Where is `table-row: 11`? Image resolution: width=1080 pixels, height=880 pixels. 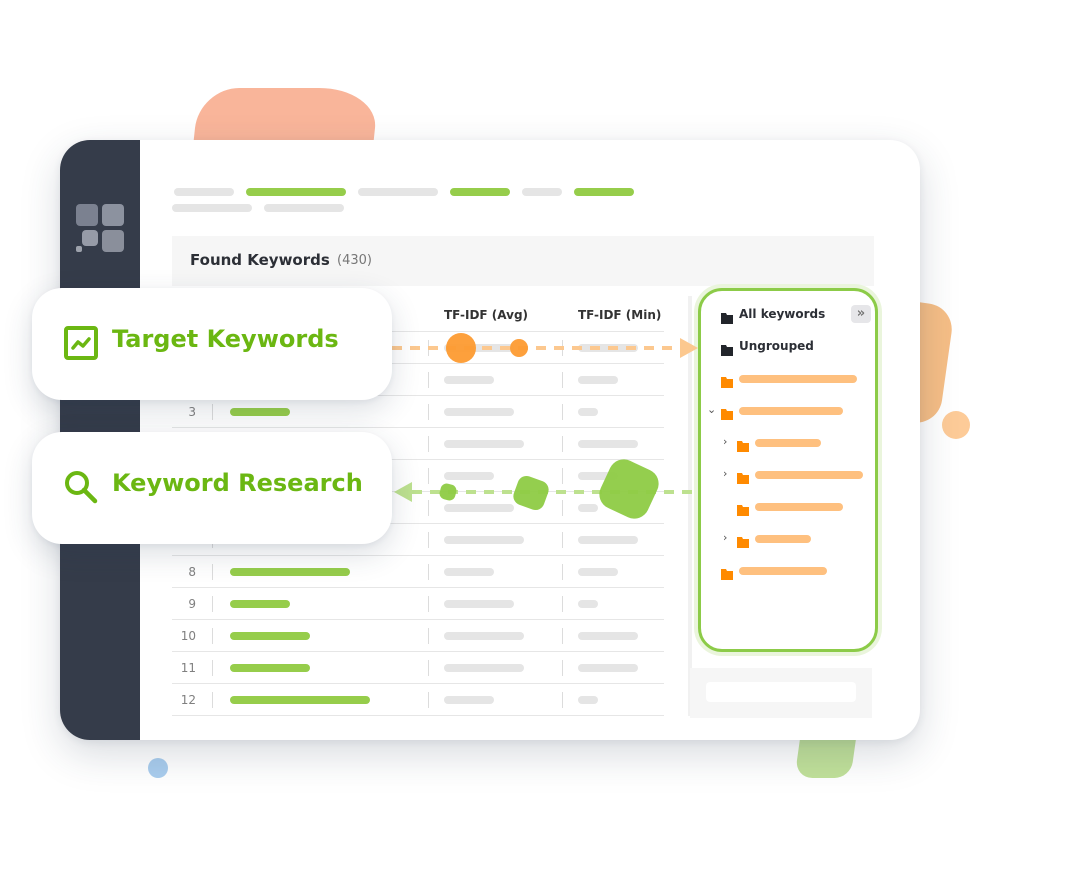 table-row: 11 is located at coordinates (418, 668).